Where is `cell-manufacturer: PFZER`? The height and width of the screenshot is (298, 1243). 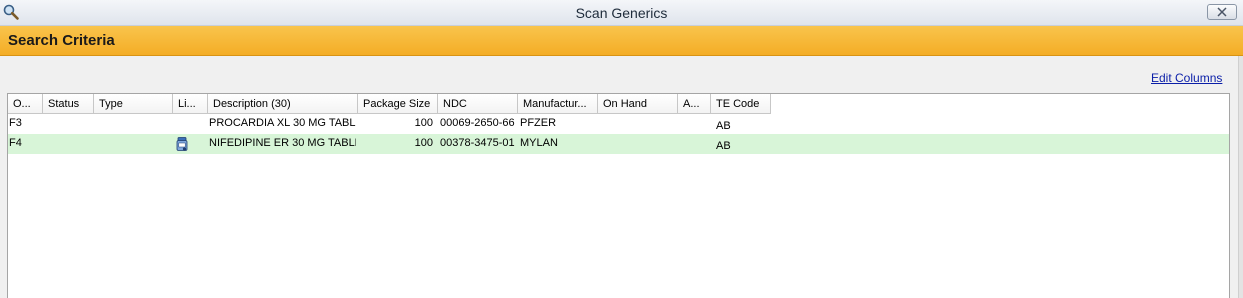 cell-manufacturer: PFZER is located at coordinates (538, 123).